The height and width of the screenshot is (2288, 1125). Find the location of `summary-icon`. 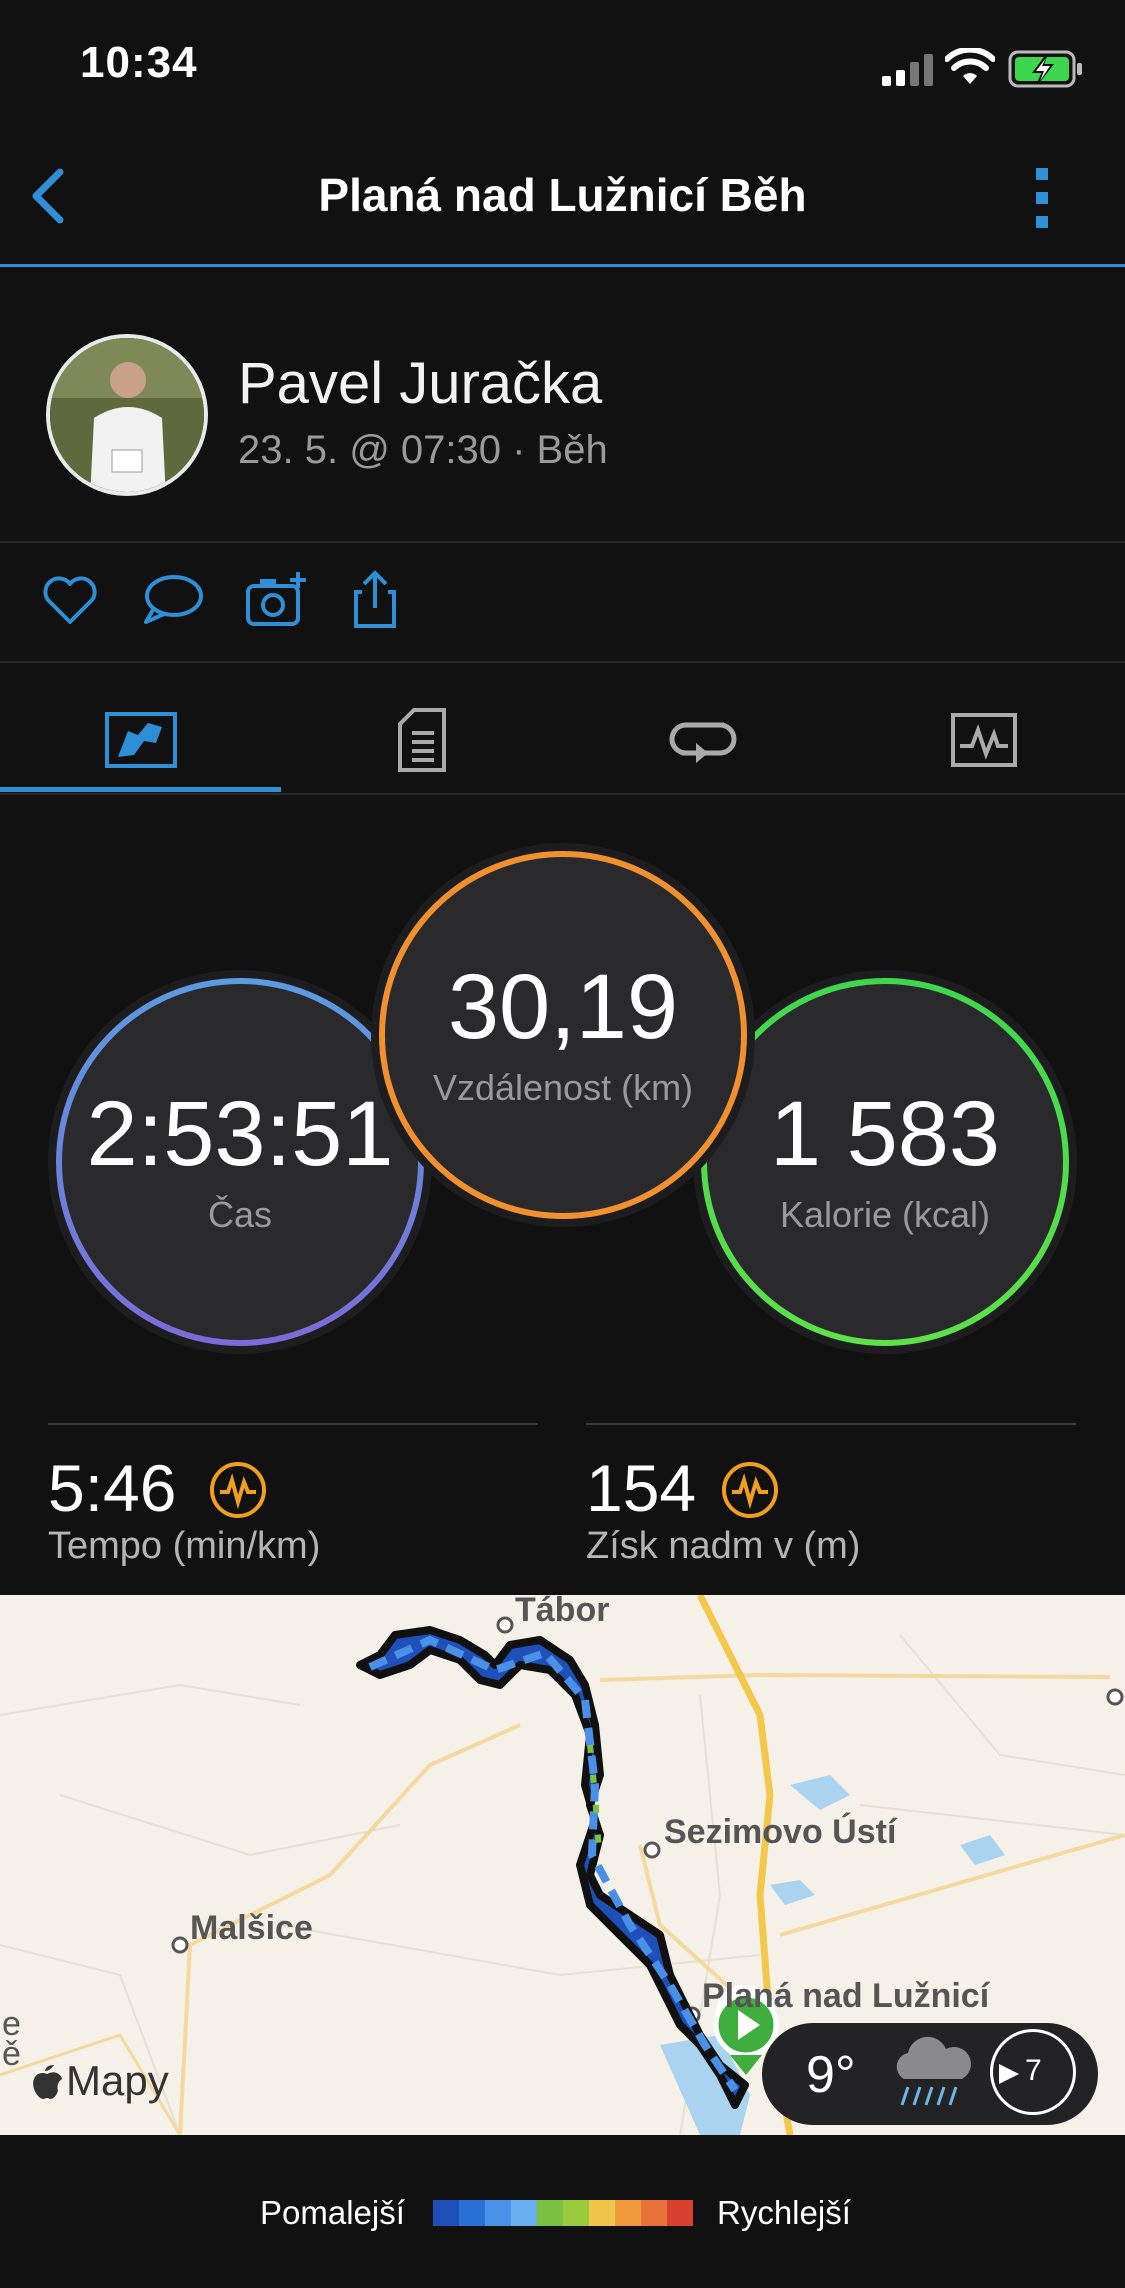

summary-icon is located at coordinates (140, 740).